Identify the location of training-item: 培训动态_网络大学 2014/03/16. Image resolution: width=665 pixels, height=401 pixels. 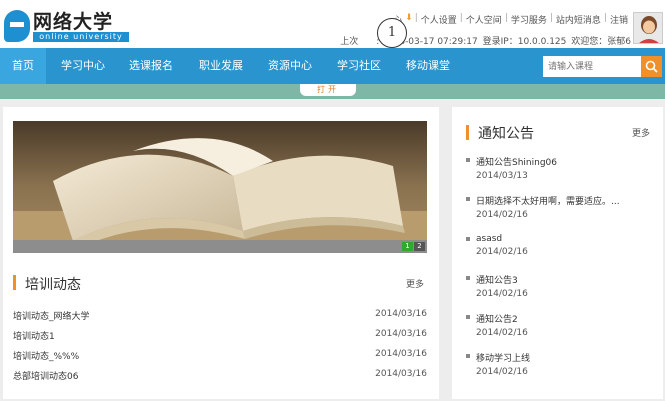
(220, 315).